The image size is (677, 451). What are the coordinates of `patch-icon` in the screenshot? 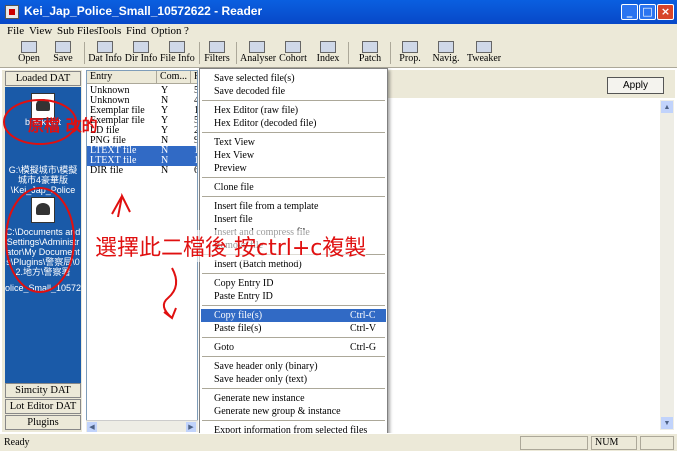 It's located at (370, 47).